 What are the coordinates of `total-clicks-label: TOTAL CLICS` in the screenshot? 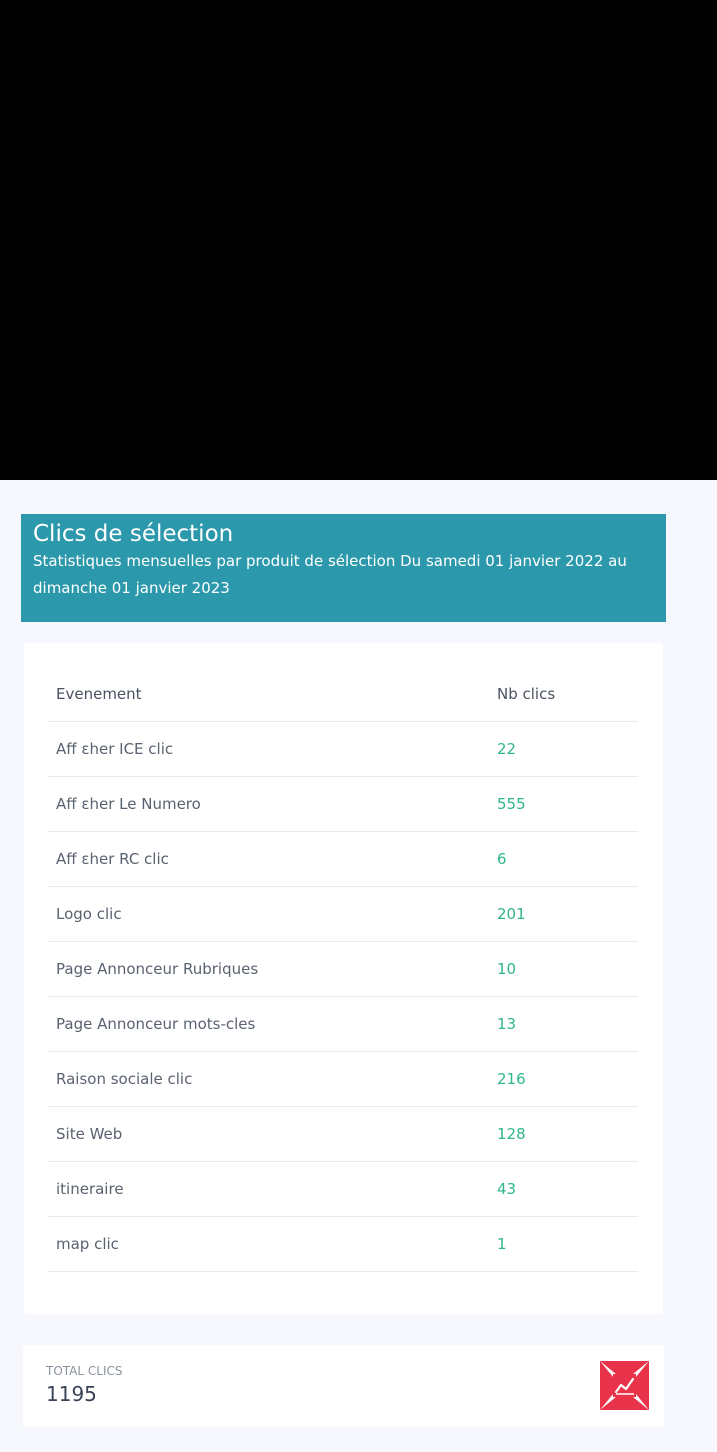 It's located at (84, 1371).